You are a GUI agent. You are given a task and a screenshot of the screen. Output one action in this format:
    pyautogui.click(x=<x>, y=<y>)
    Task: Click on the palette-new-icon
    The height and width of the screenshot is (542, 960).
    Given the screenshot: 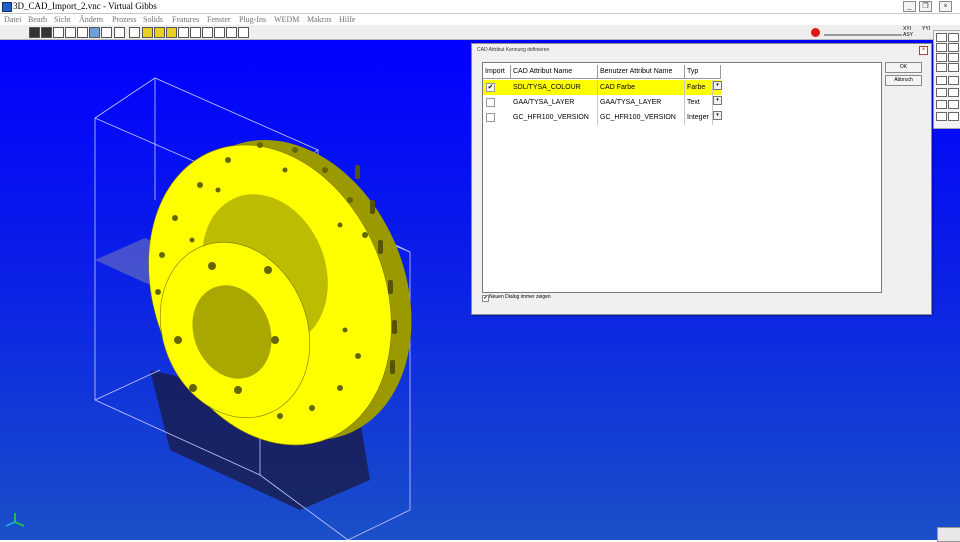 What is the action you would take?
    pyautogui.click(x=941, y=37)
    